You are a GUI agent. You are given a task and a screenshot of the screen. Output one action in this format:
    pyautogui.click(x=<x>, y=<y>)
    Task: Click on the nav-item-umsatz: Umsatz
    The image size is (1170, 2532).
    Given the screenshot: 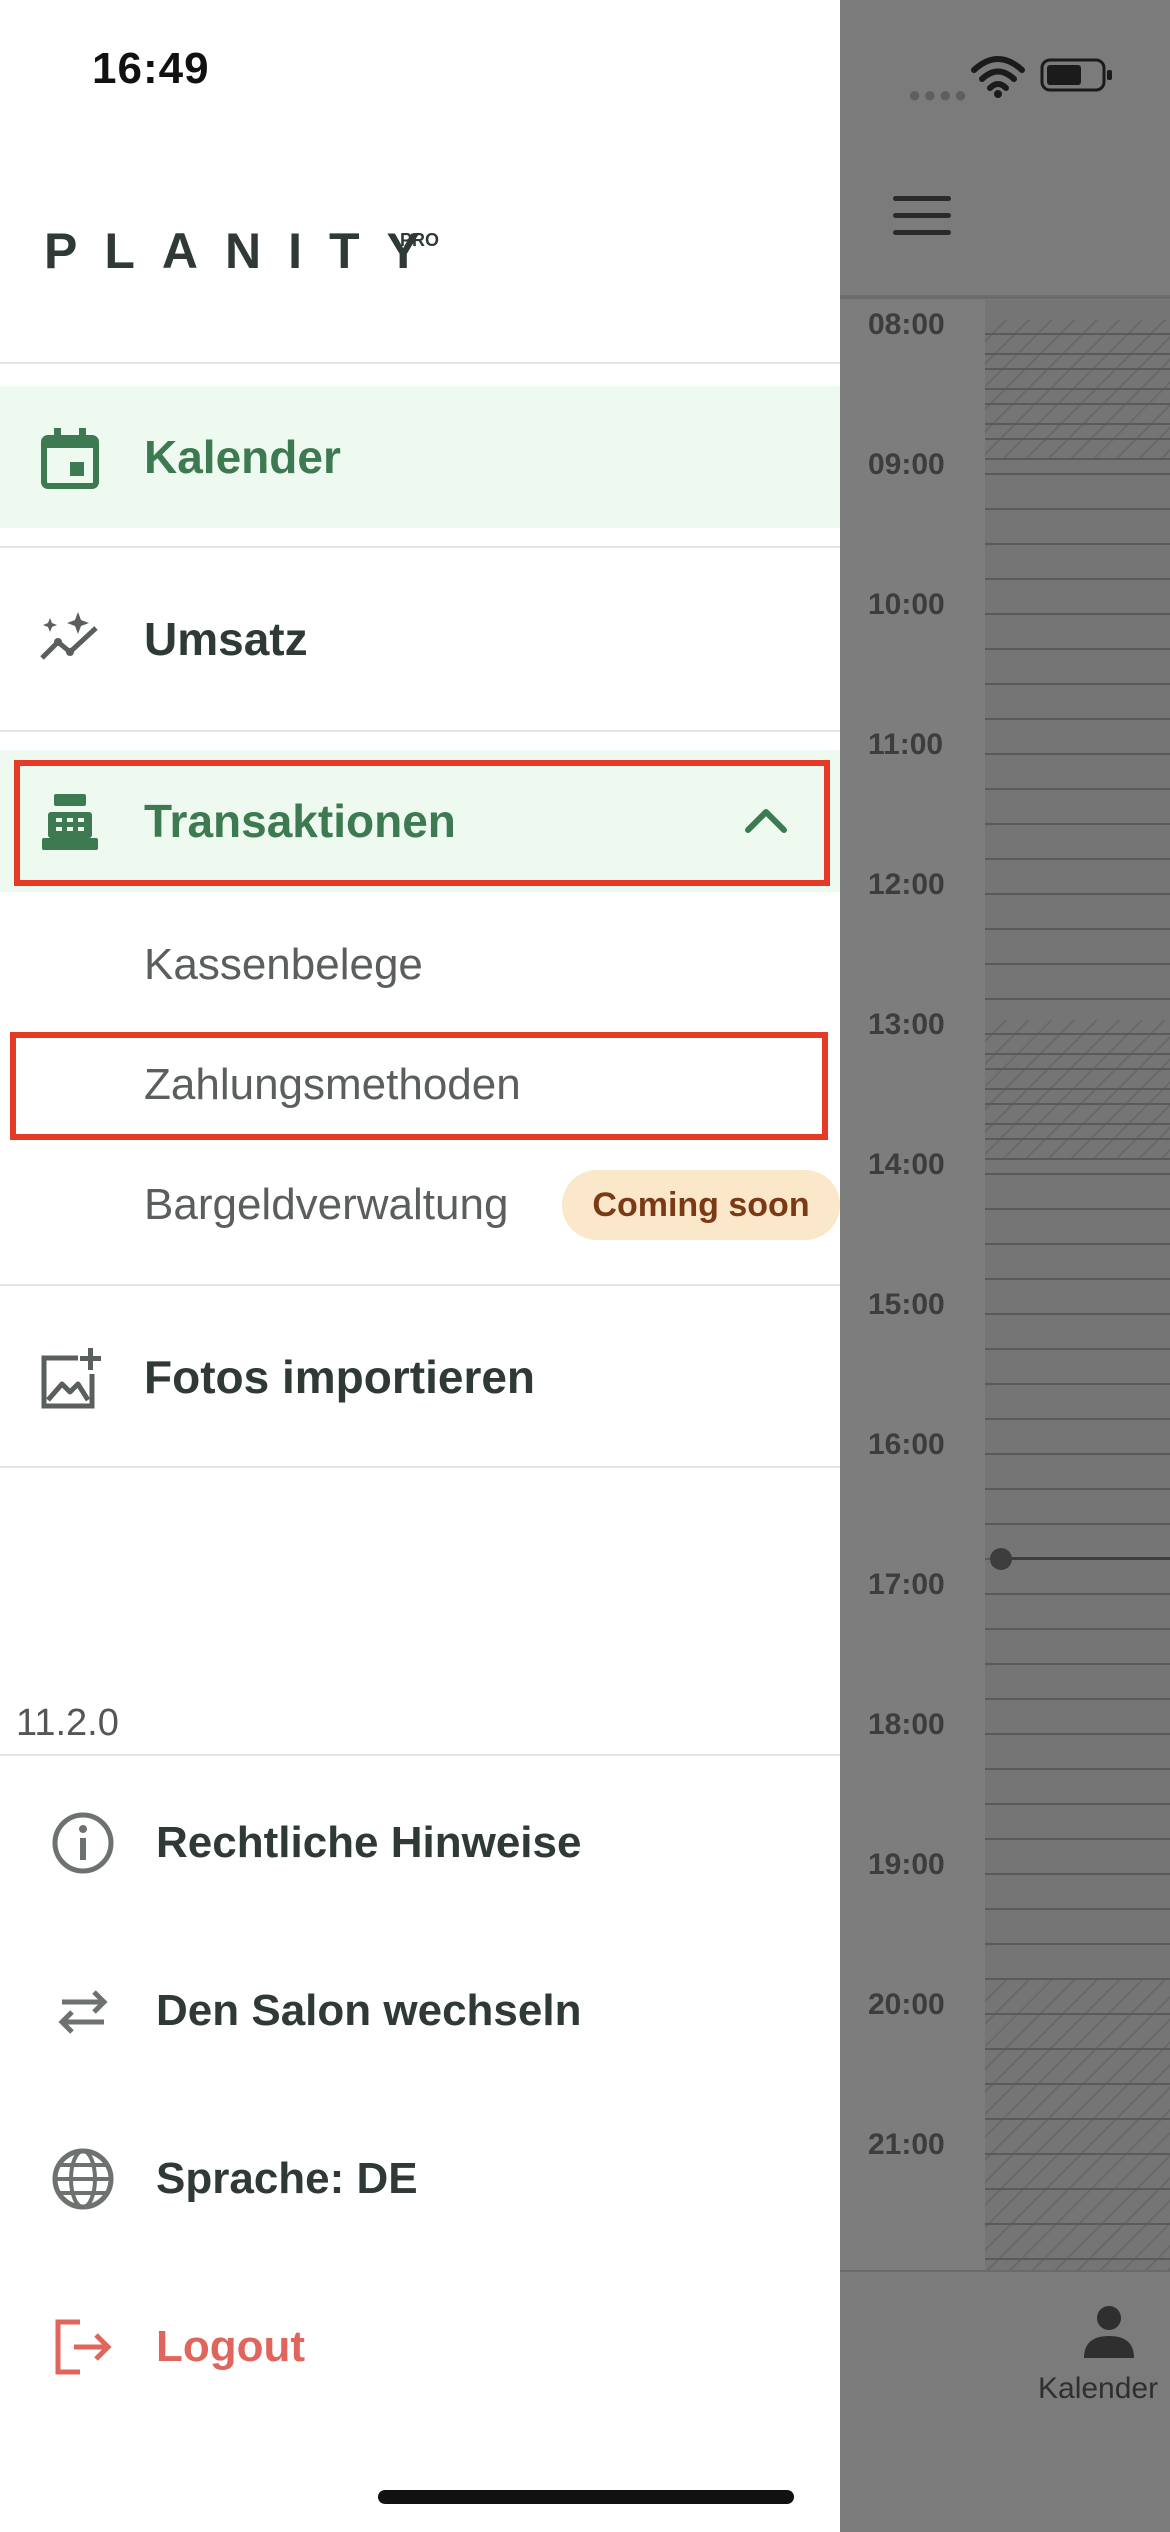 What is the action you would take?
    pyautogui.click(x=420, y=639)
    